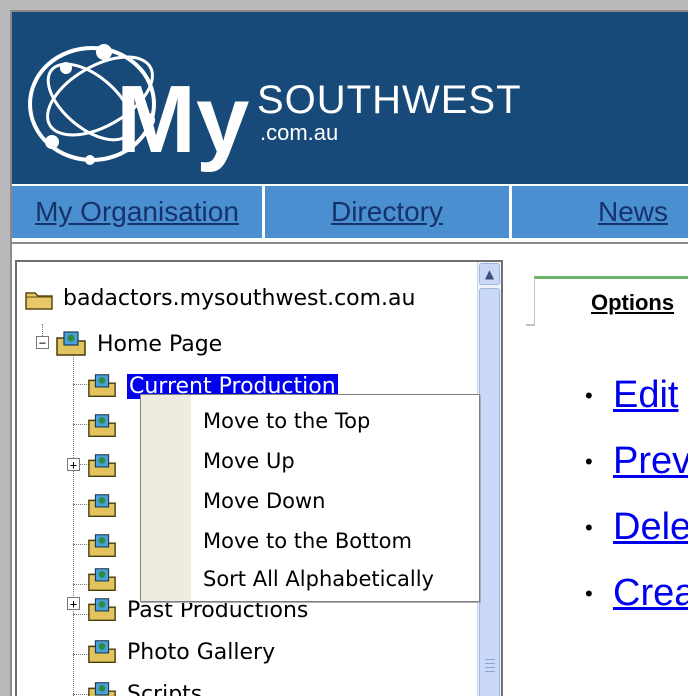  I want to click on tree-node-photo-gallery: Photo Gallery, so click(181, 652).